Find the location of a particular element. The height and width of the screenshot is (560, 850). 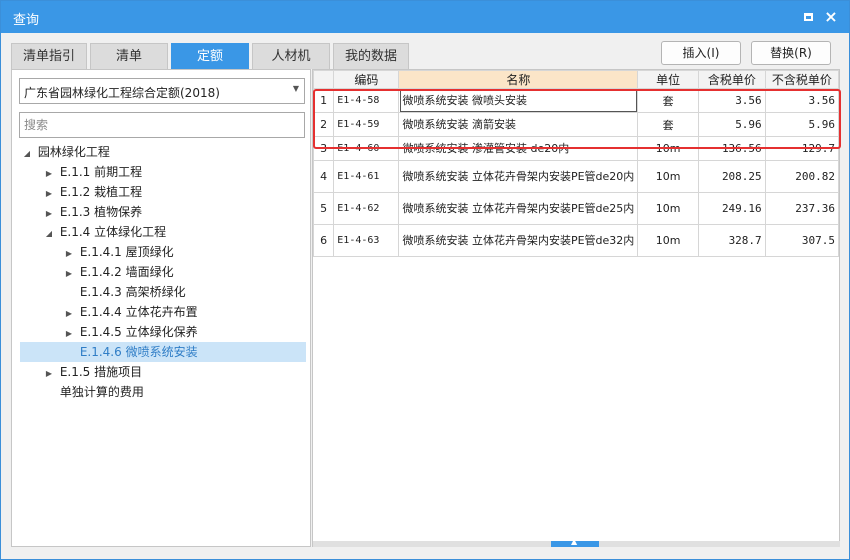

tree-node: ▶ E.1.5 措施项目 is located at coordinates (92, 372).